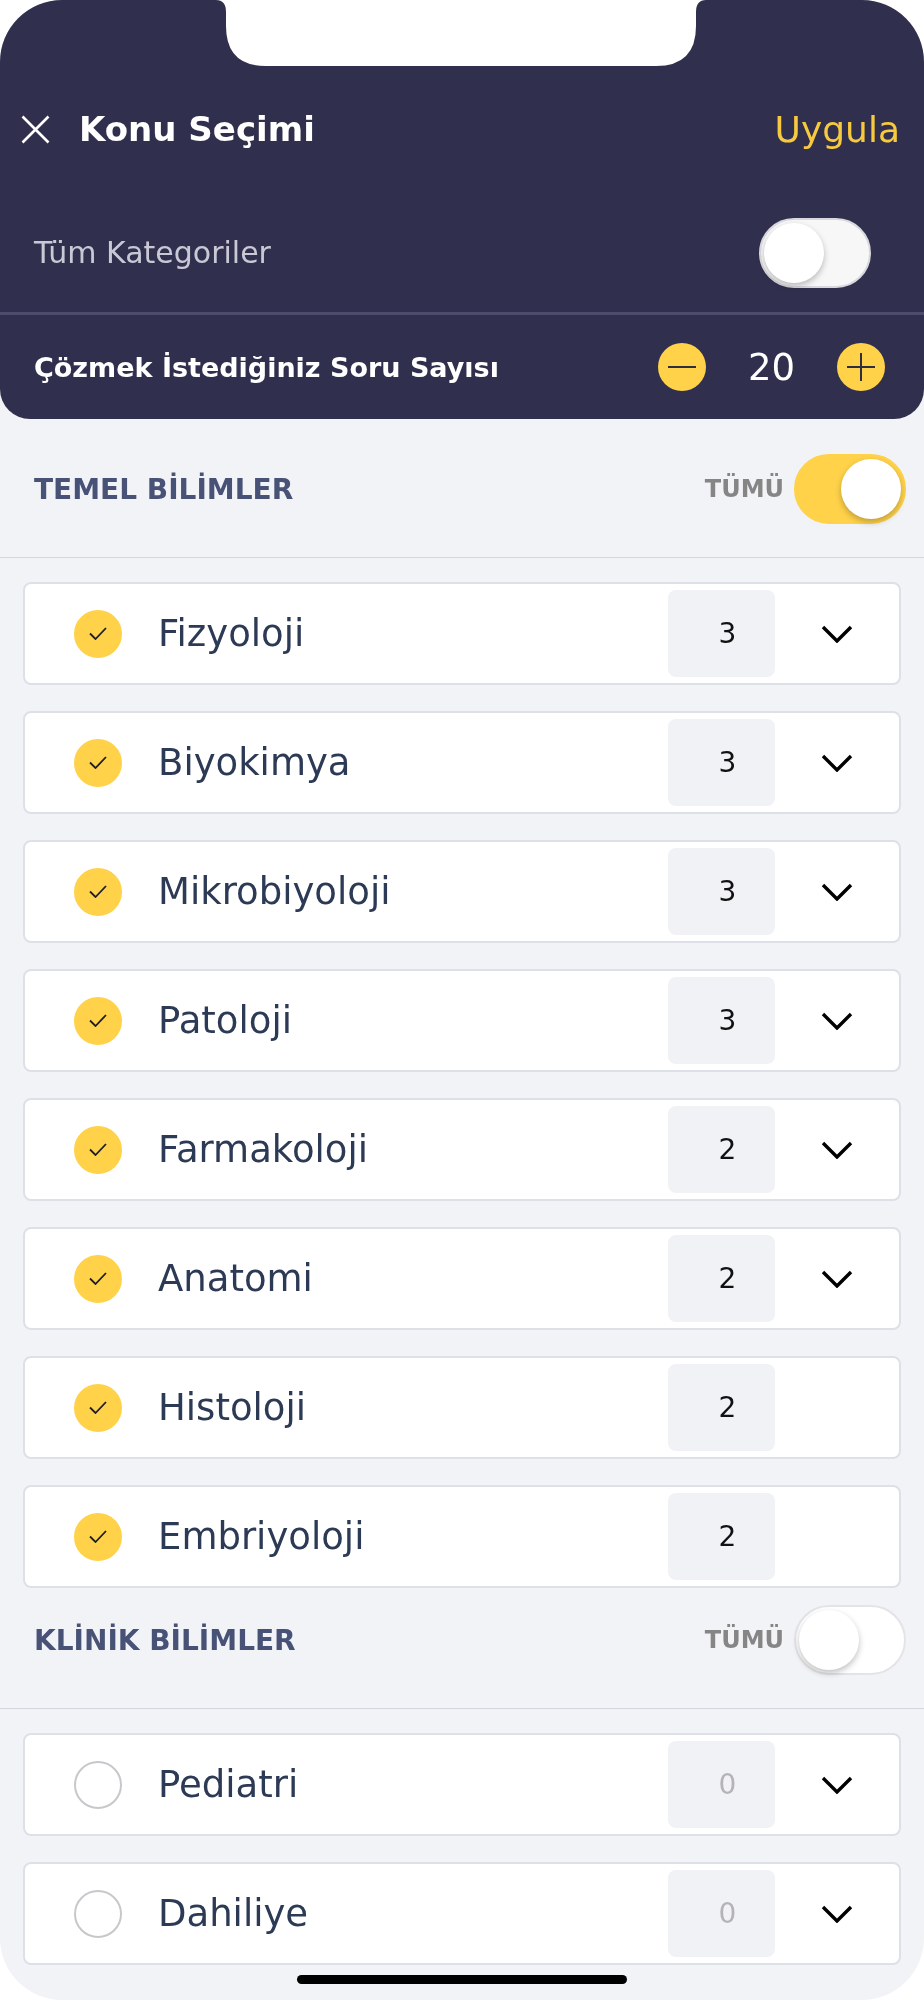 This screenshot has width=924, height=2000. What do you see at coordinates (232, 1407) in the screenshot?
I see `topic-name: Histoloji` at bounding box center [232, 1407].